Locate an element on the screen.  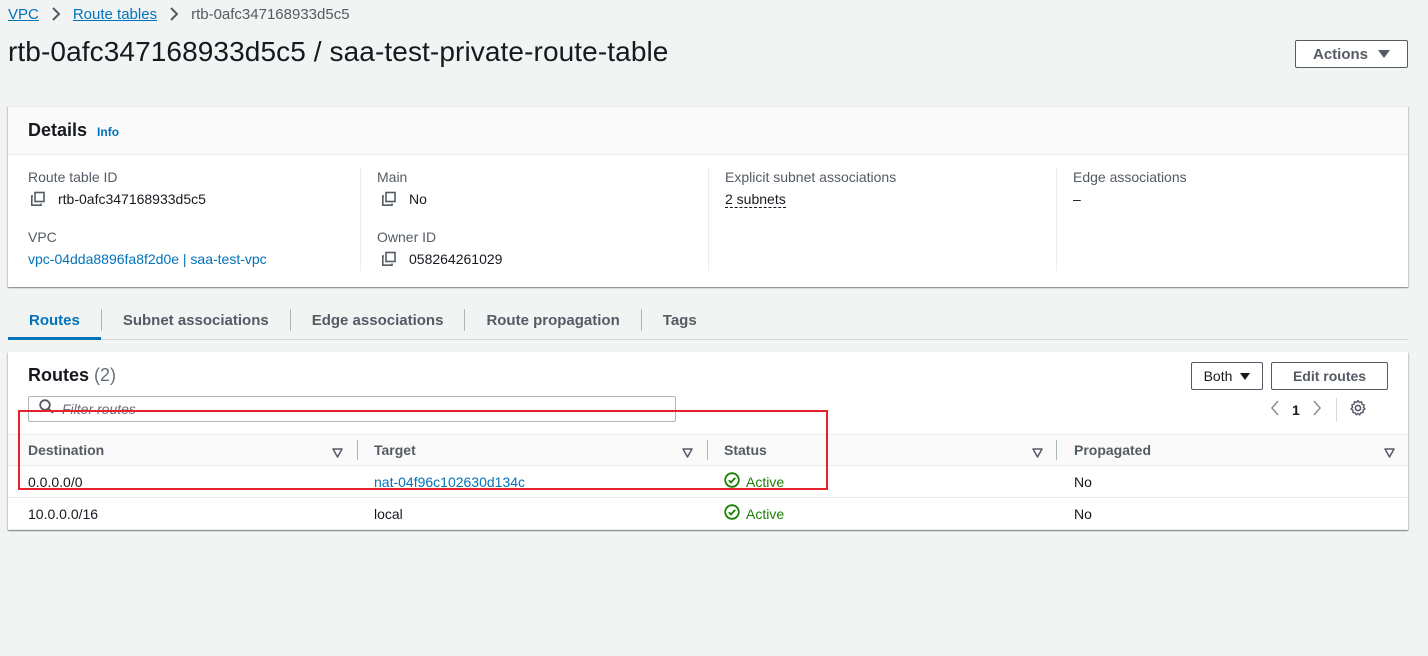
details-header: Details Info is located at coordinates (708, 131).